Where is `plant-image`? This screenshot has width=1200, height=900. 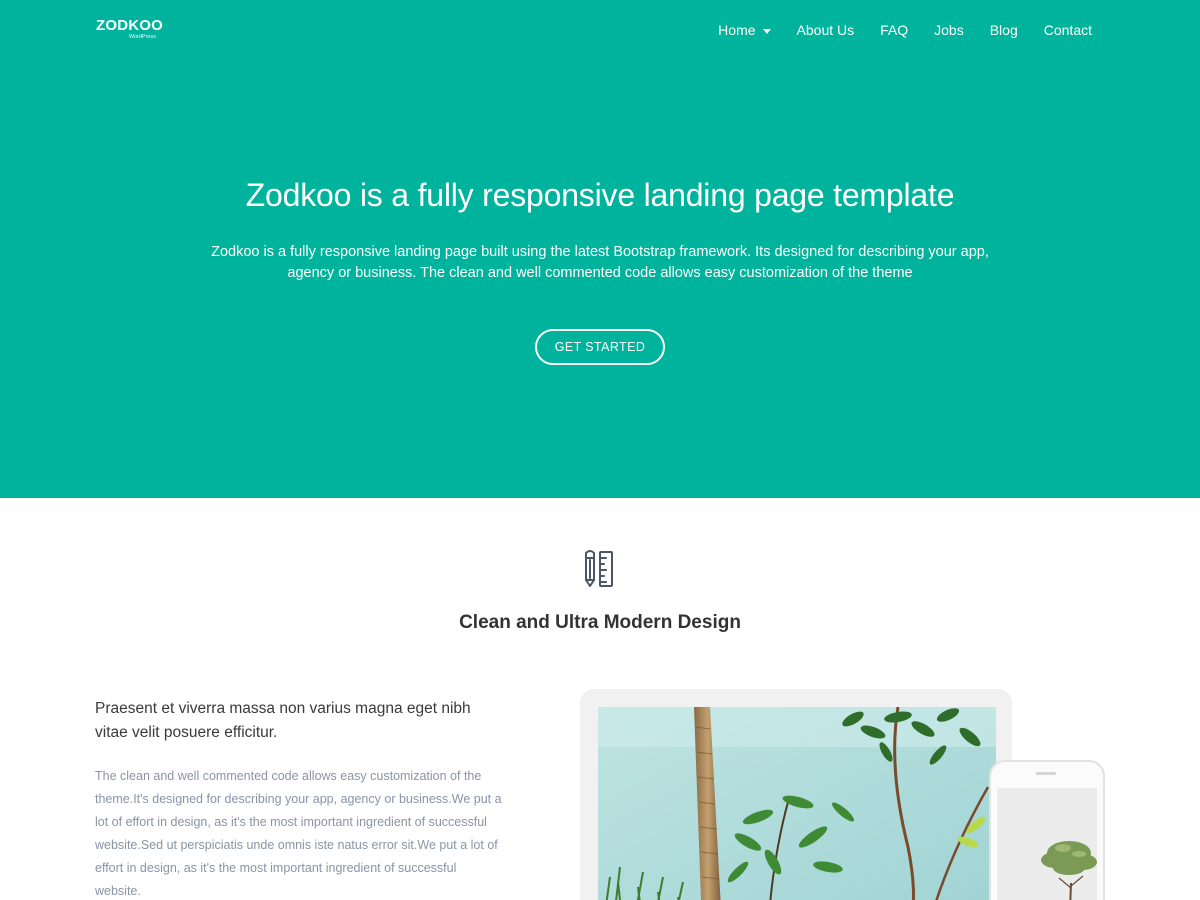
plant-image is located at coordinates (797, 803).